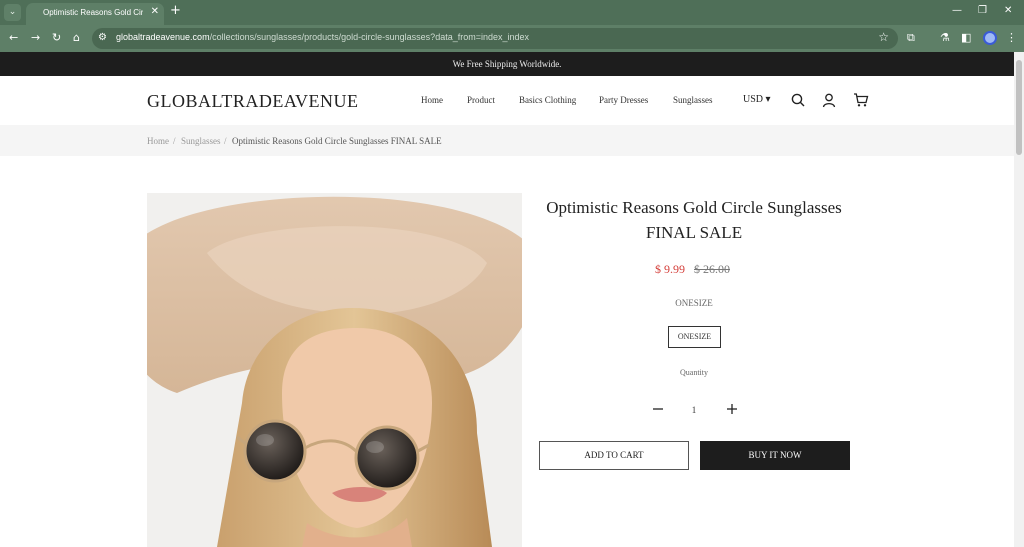 The height and width of the screenshot is (547, 1024). I want to click on forward-icon: →, so click(35, 37).